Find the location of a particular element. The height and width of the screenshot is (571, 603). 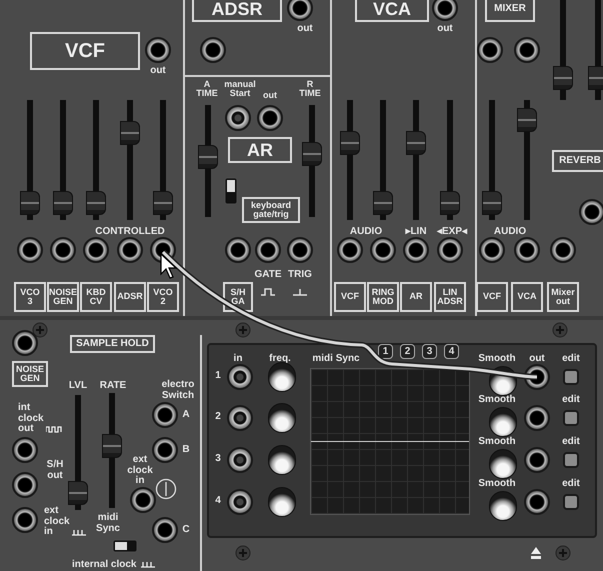

panel-label: midi Sync is located at coordinates (336, 359).